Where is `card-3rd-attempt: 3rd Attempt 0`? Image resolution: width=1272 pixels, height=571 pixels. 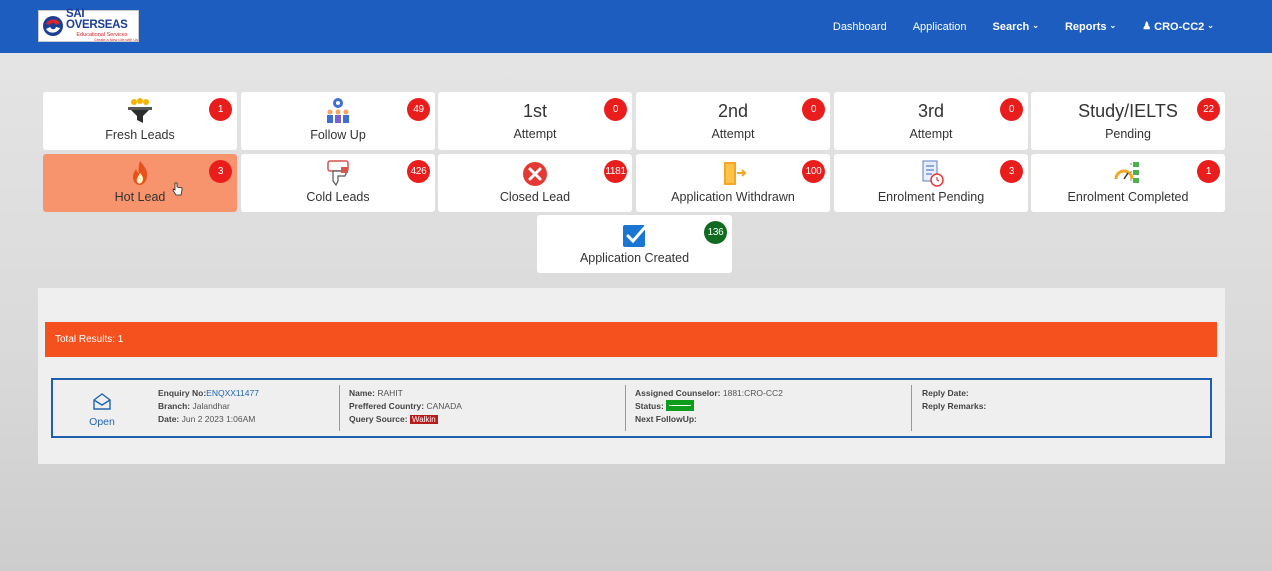 card-3rd-attempt: 3rd Attempt 0 is located at coordinates (931, 121).